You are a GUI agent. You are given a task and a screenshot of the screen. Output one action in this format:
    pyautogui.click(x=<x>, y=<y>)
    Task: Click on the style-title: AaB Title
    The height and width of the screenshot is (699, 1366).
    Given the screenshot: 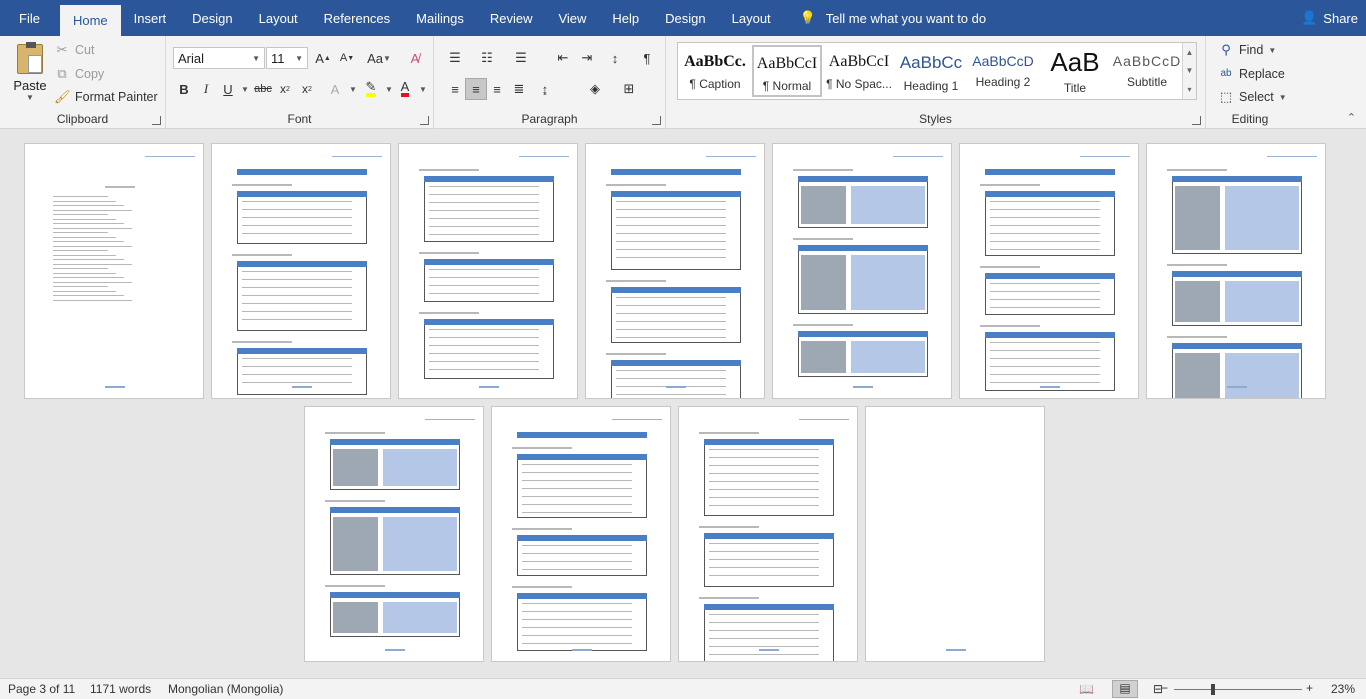 What is the action you would take?
    pyautogui.click(x=1075, y=71)
    